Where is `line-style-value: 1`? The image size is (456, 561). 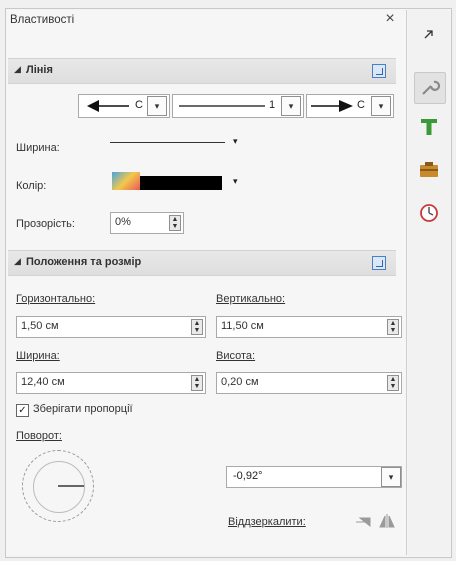
line-style-value: 1 is located at coordinates (272, 105).